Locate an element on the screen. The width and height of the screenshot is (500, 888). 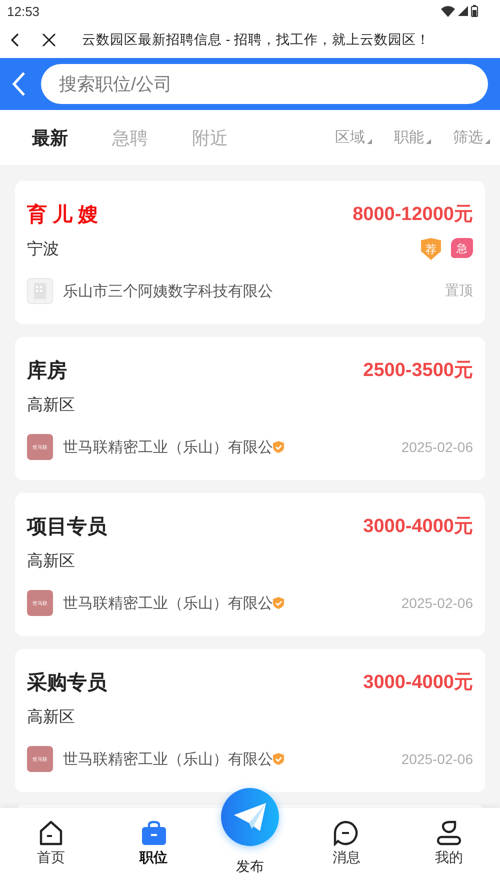
company-name: 乐山市三个阿姨数字科技有限公 is located at coordinates (168, 291).